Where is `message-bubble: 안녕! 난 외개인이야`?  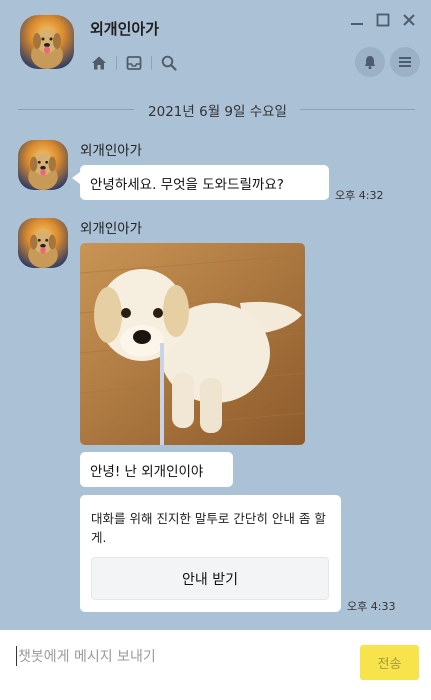 message-bubble: 안녕! 난 외개인이야 is located at coordinates (156, 469).